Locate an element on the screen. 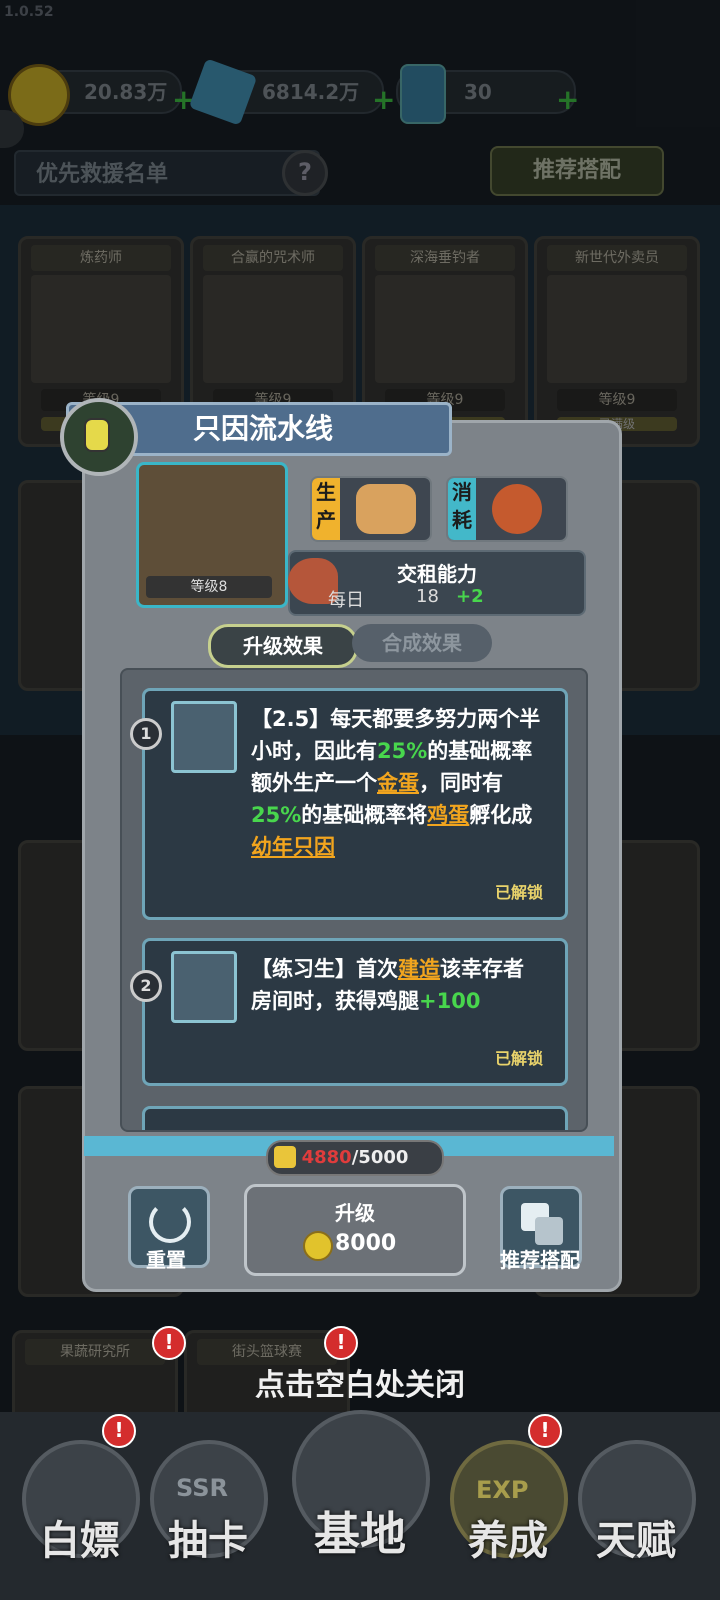 This screenshot has height=1600, width=720. consume-box: 消耗 is located at coordinates (507, 509).